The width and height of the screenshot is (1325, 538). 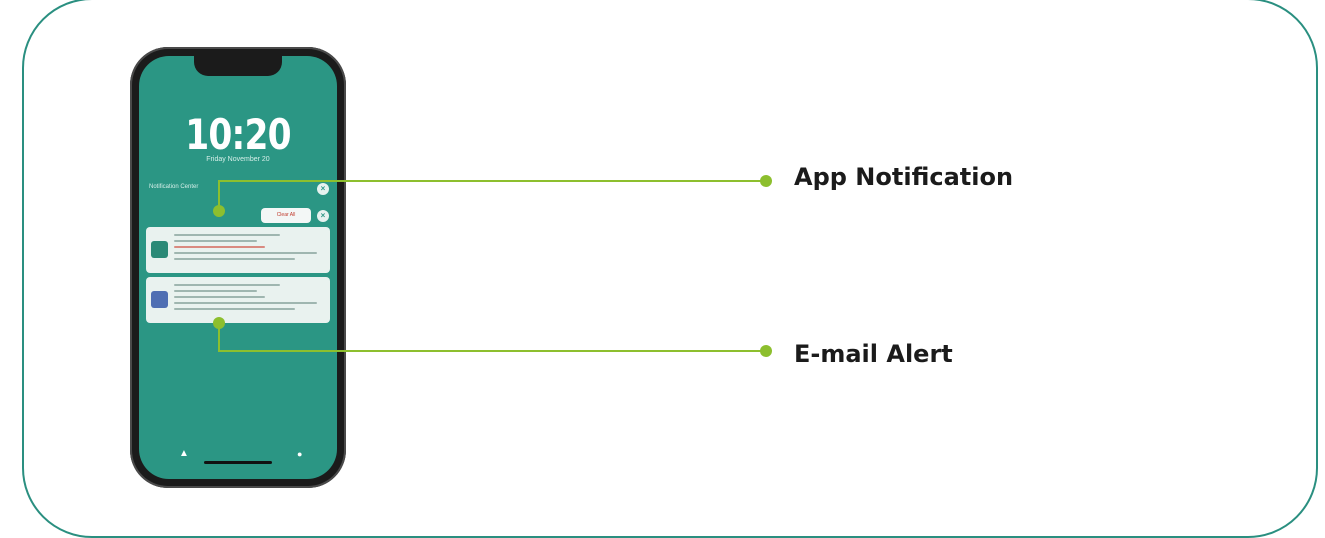 What do you see at coordinates (219, 323) in the screenshot?
I see `email-alert-start-dot` at bounding box center [219, 323].